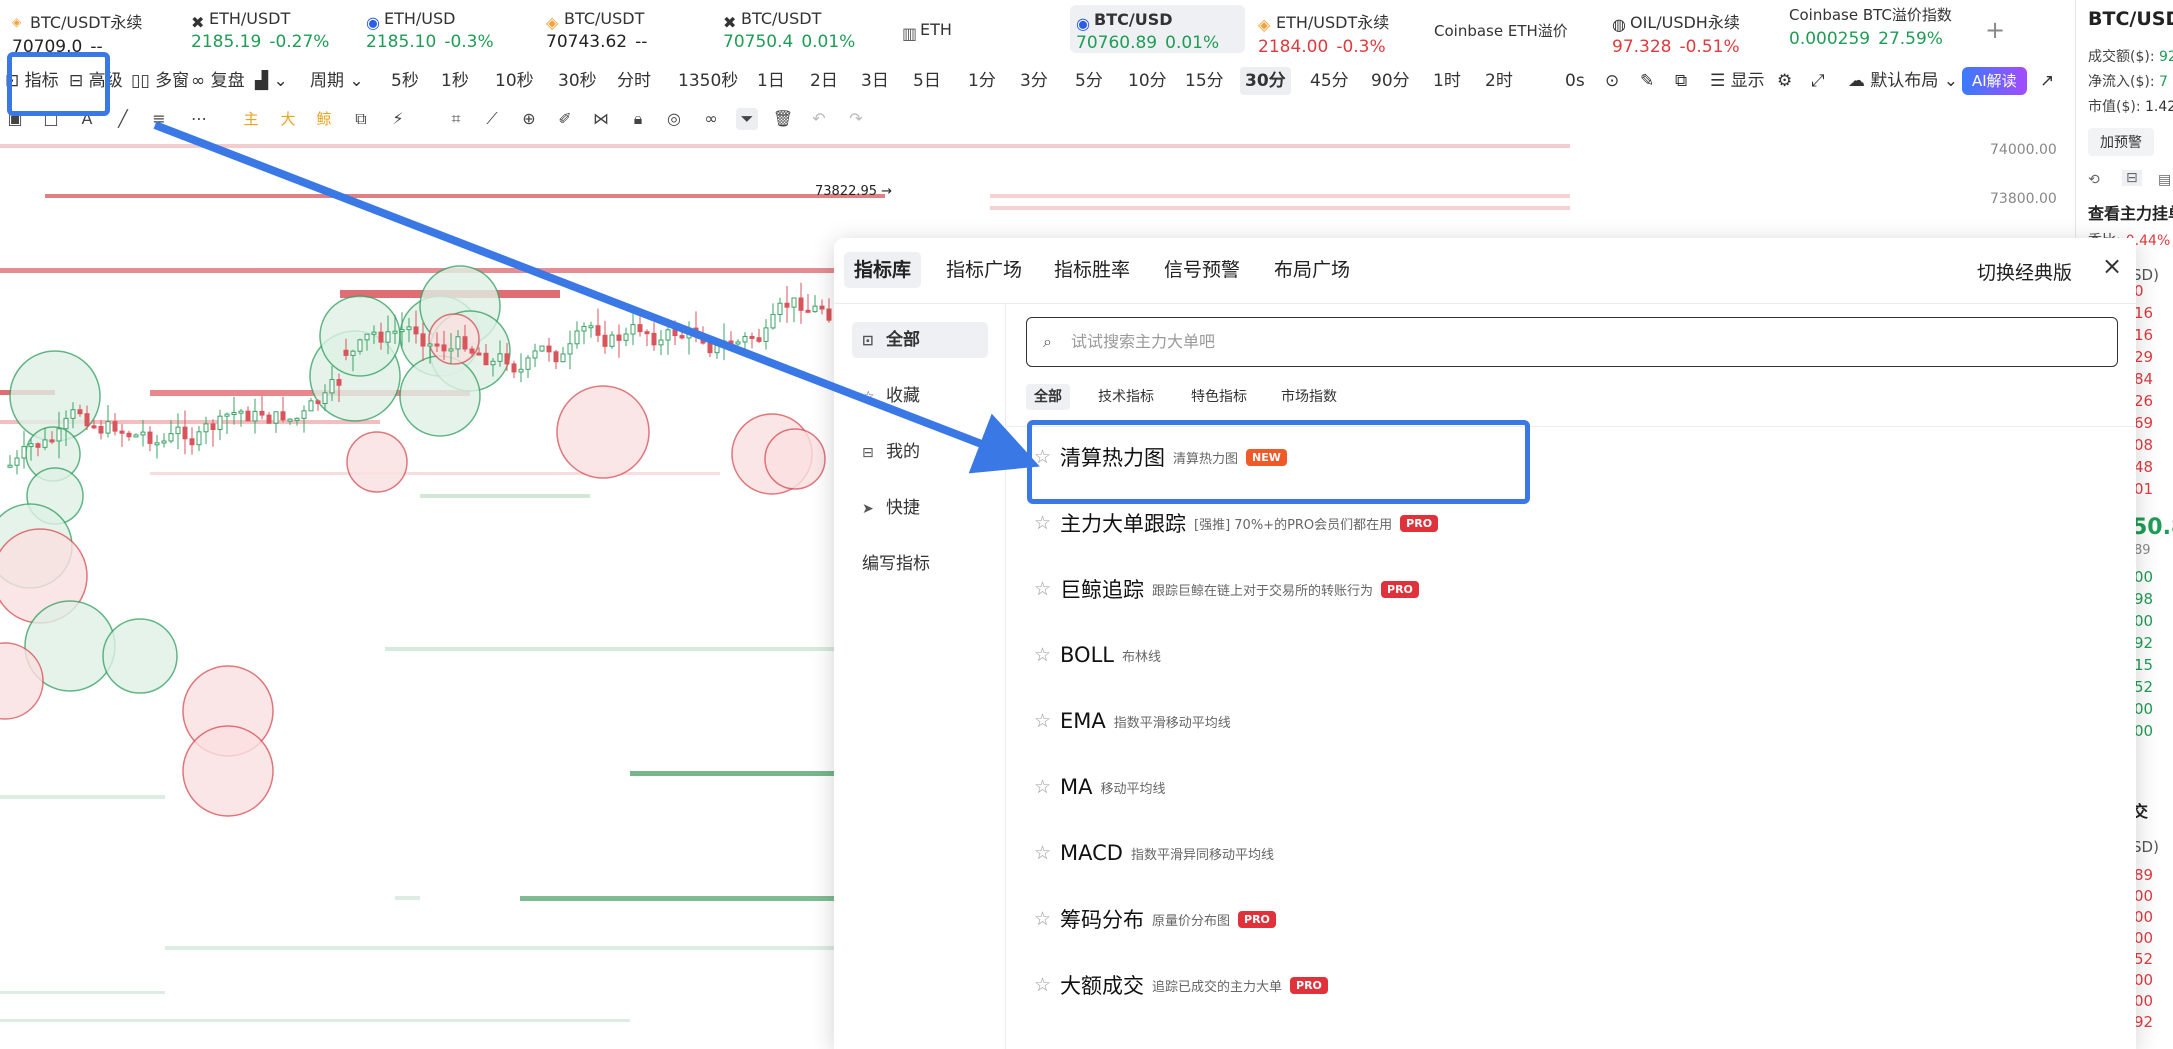  Describe the element at coordinates (1784, 81) in the screenshot. I see `settings-icon: ⚙` at that location.